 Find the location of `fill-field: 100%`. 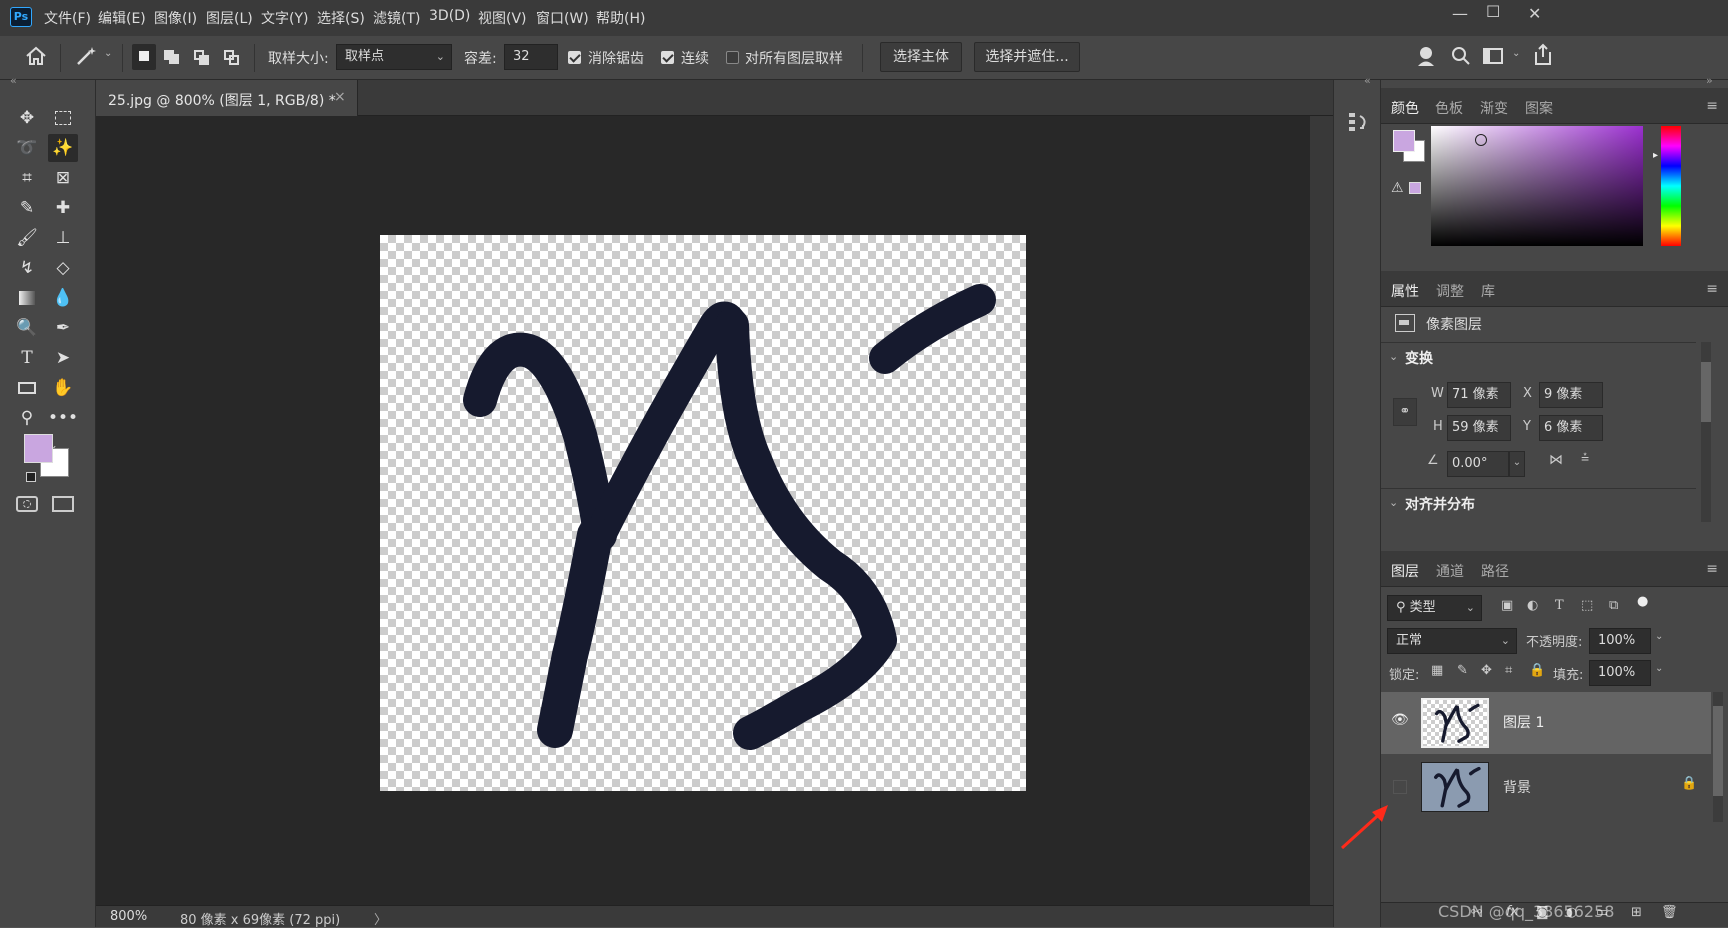

fill-field: 100% is located at coordinates (1620, 673).